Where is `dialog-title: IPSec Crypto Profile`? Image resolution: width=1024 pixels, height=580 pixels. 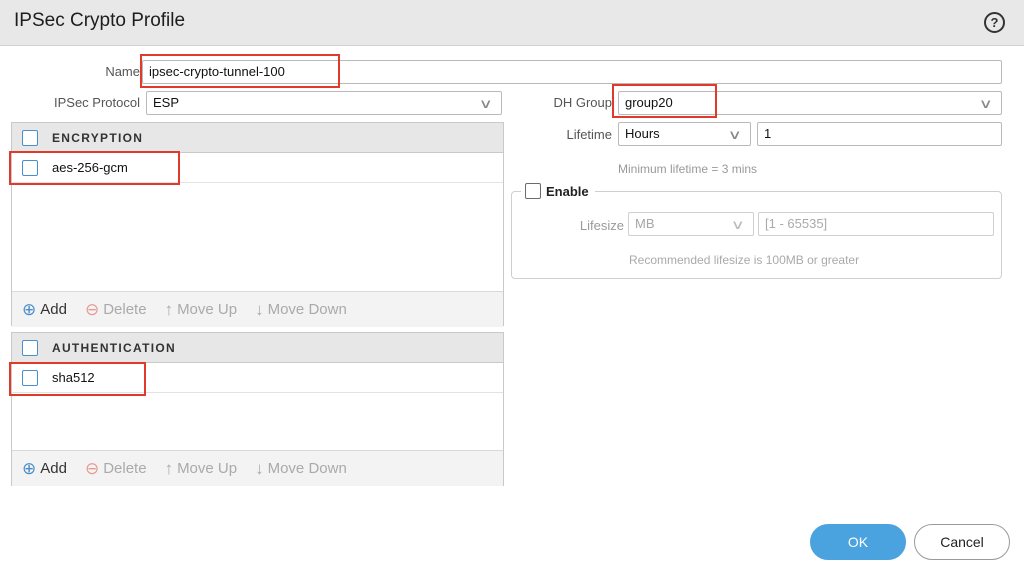
dialog-title: IPSec Crypto Profile is located at coordinates (100, 20).